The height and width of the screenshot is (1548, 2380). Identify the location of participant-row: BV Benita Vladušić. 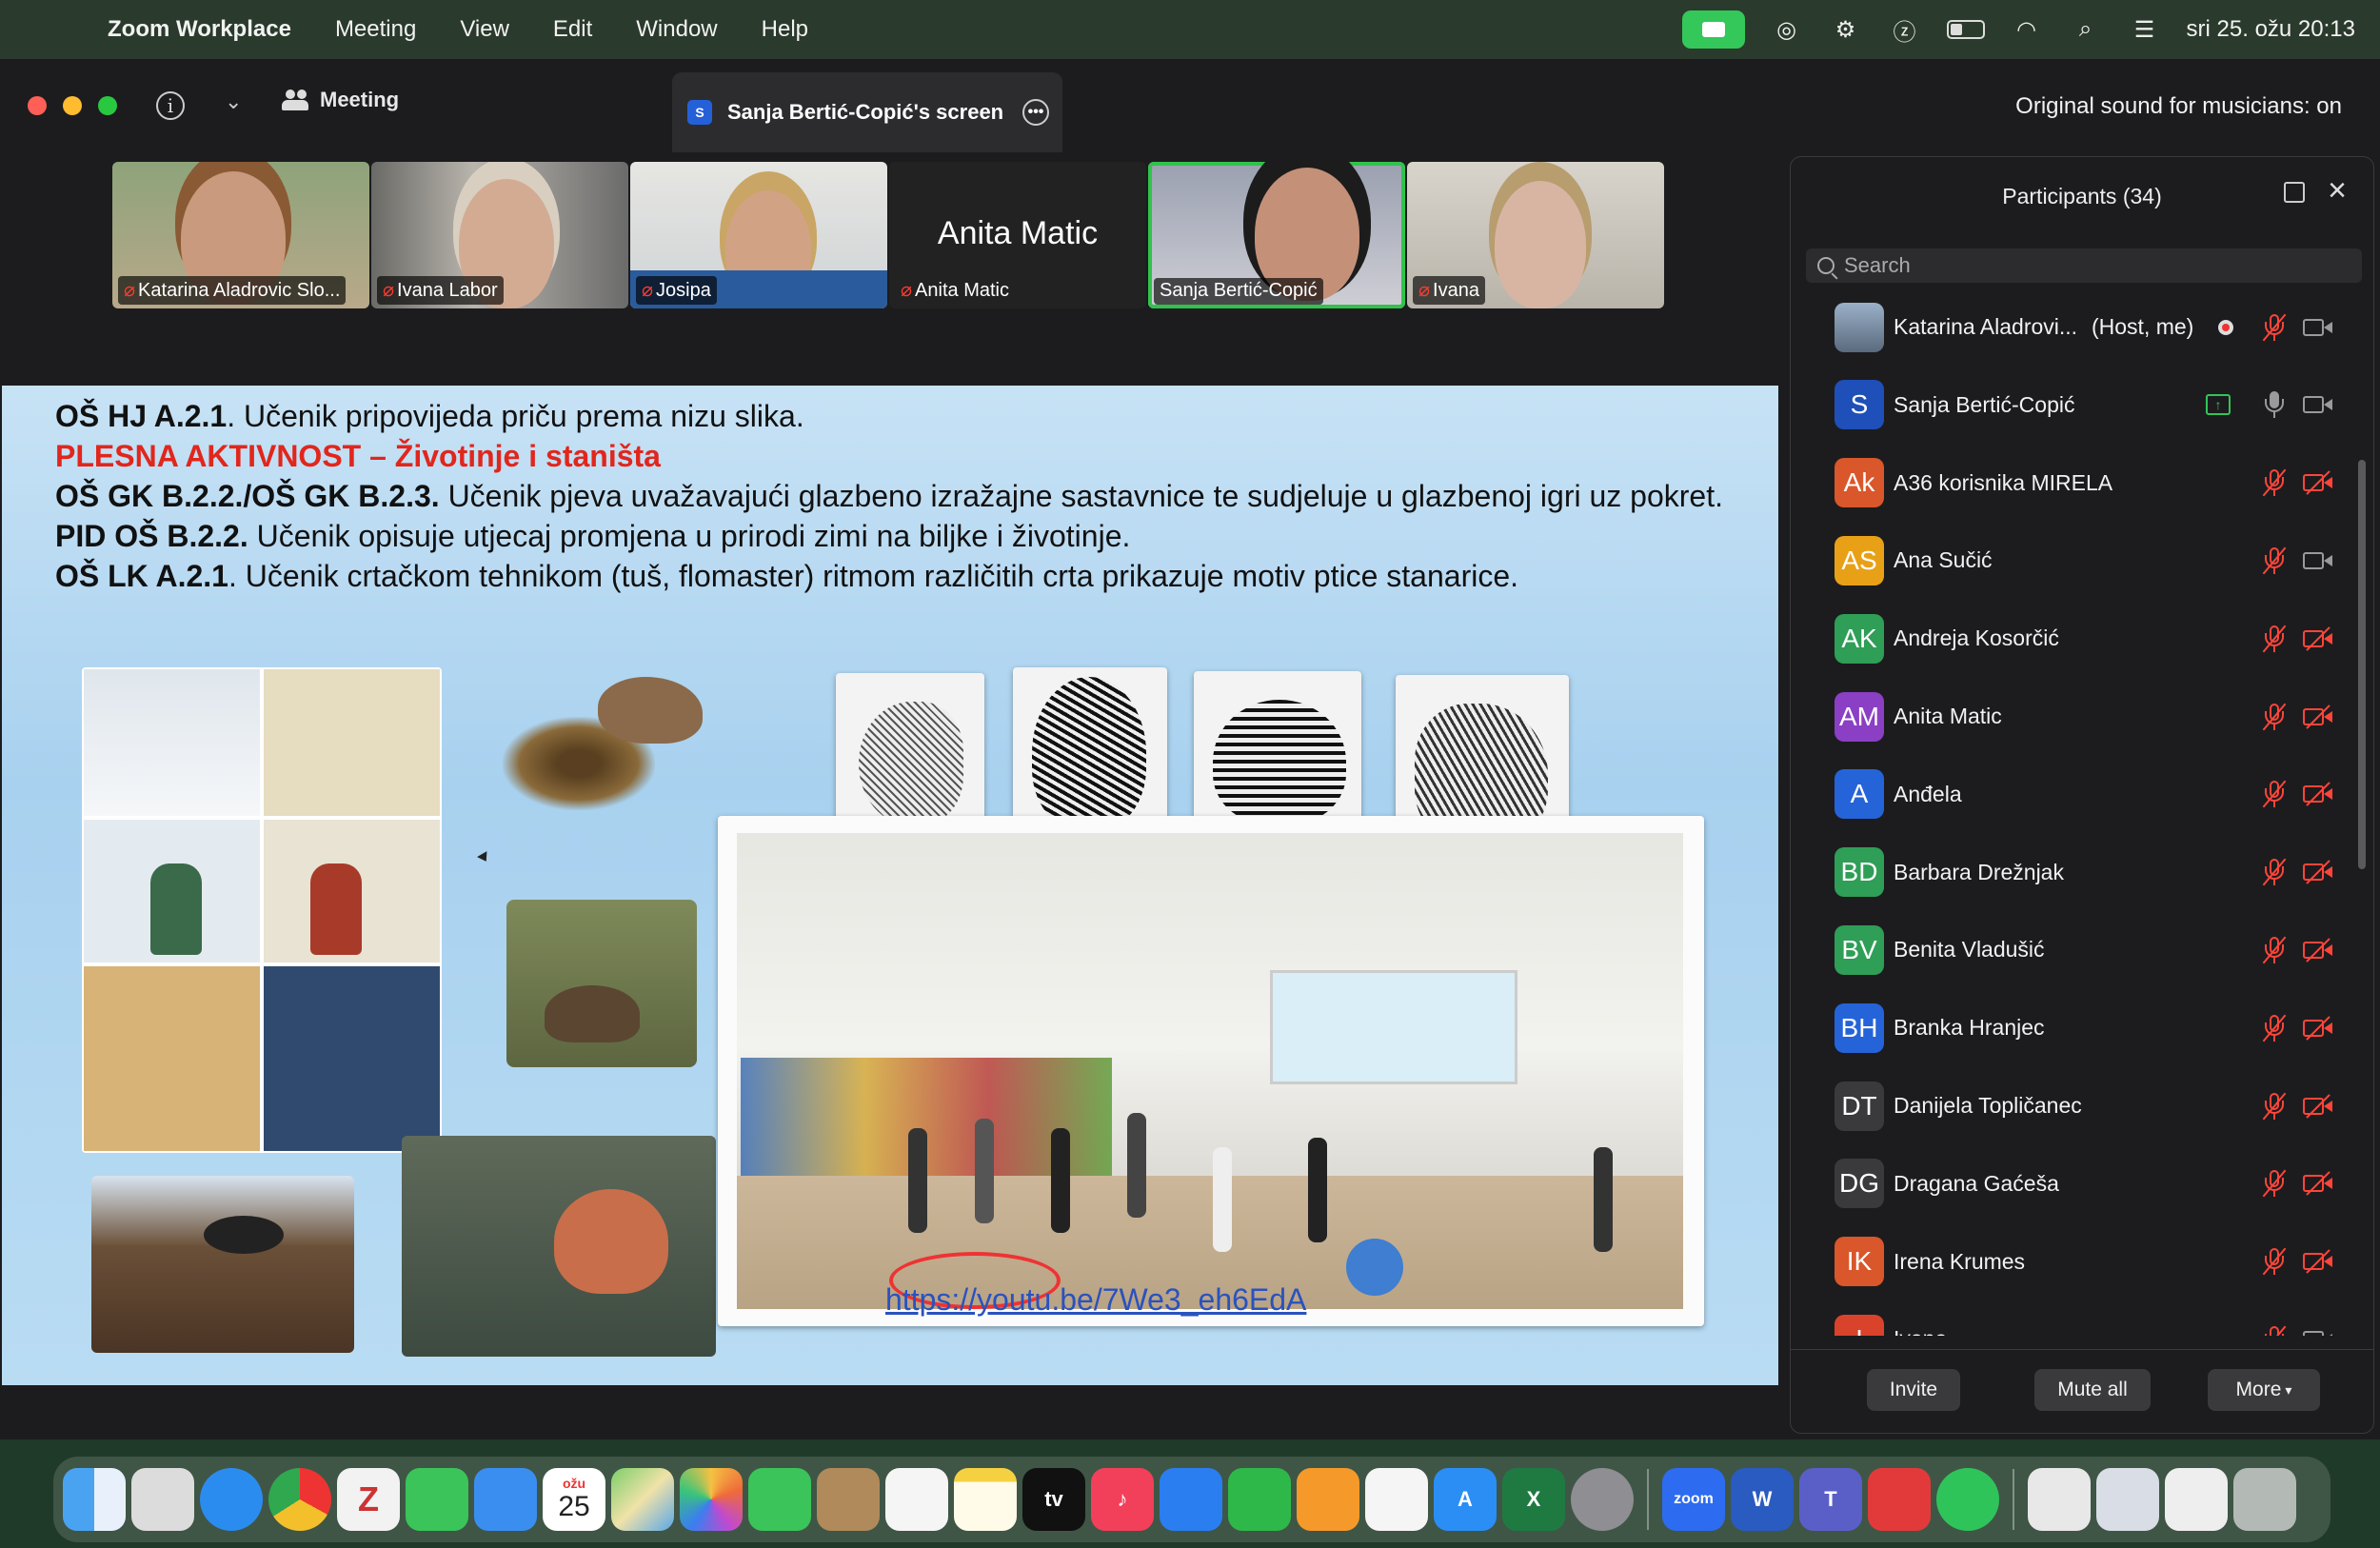
(2076, 950).